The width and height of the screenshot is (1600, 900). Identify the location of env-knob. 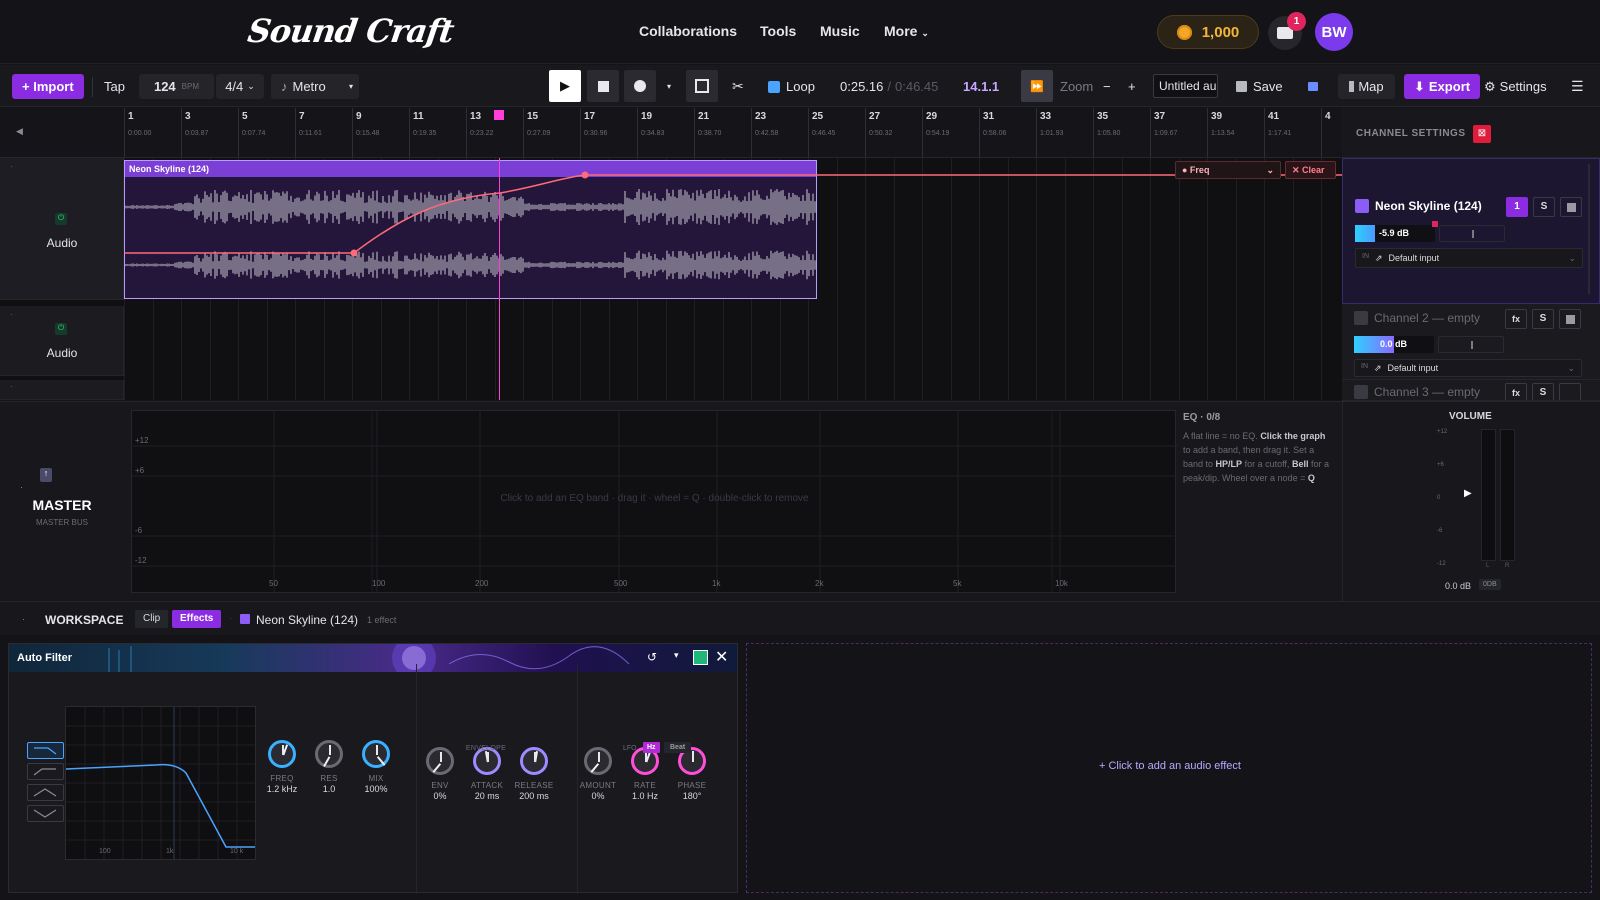
(440, 761).